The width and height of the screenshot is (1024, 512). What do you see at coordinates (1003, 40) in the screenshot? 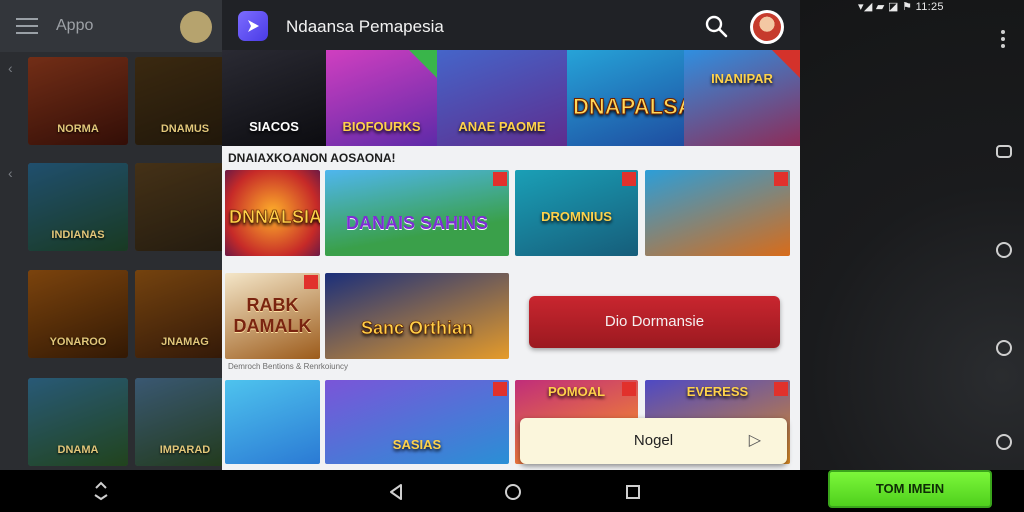
I see `more-vert-icon` at bounding box center [1003, 40].